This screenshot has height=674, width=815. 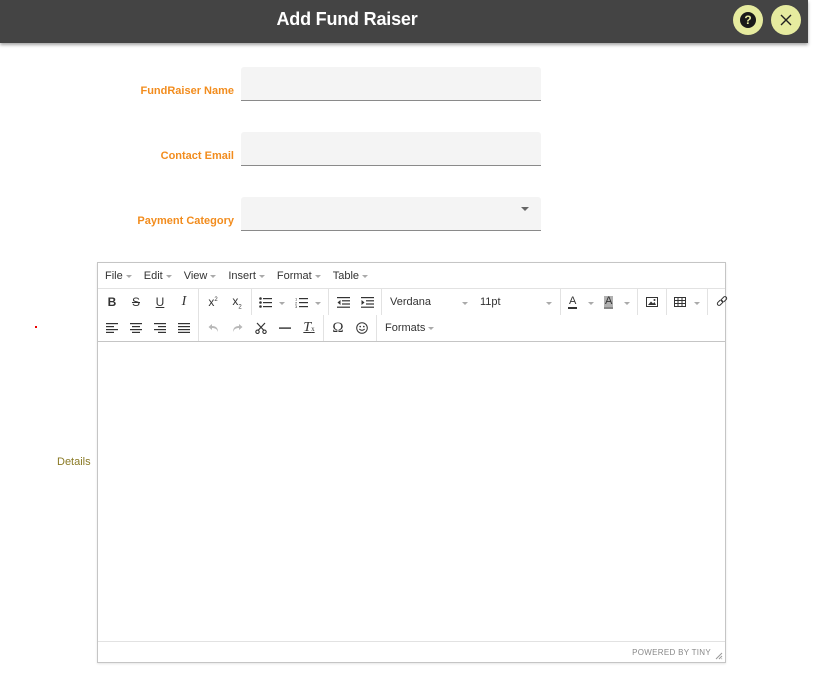 I want to click on superscript-icon: x2, so click(x=213, y=302).